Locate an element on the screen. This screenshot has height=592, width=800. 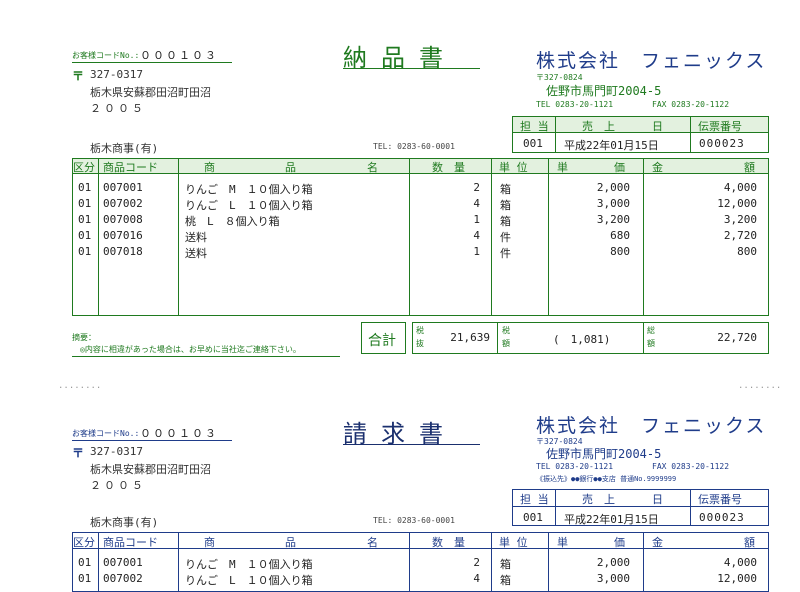
slip-no-header: 伝票番号 is located at coordinates (720, 499).